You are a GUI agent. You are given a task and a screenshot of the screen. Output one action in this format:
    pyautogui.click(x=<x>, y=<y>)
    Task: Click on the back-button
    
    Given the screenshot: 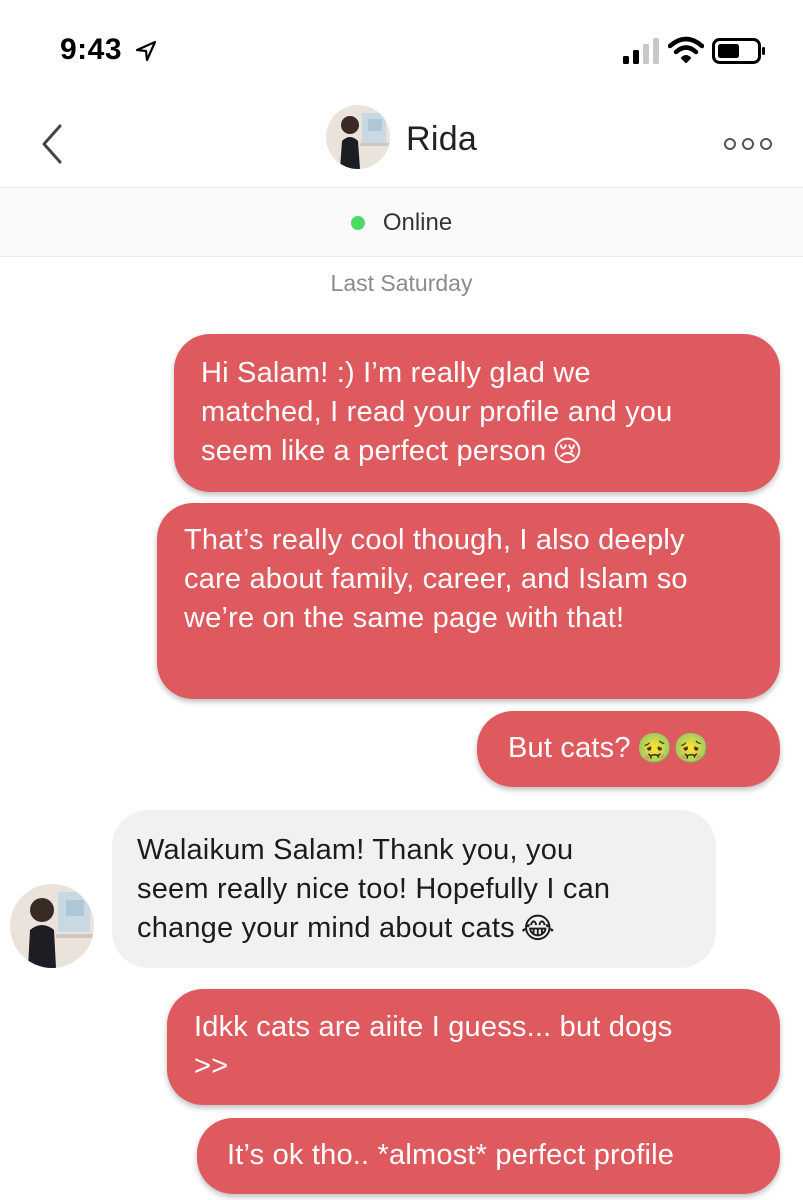 What is the action you would take?
    pyautogui.click(x=52, y=144)
    